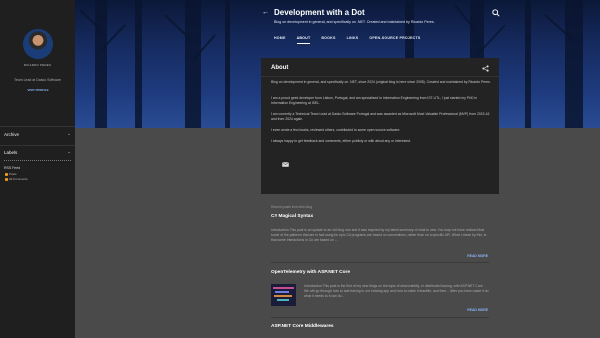  Describe the element at coordinates (69, 152) in the screenshot. I see `labels-chevron-down-icon: ⌄` at that location.